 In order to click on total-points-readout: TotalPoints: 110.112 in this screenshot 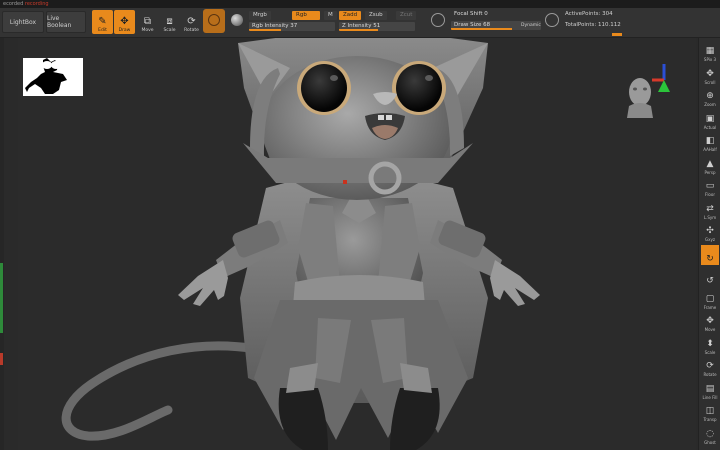, I will do `click(593, 25)`.